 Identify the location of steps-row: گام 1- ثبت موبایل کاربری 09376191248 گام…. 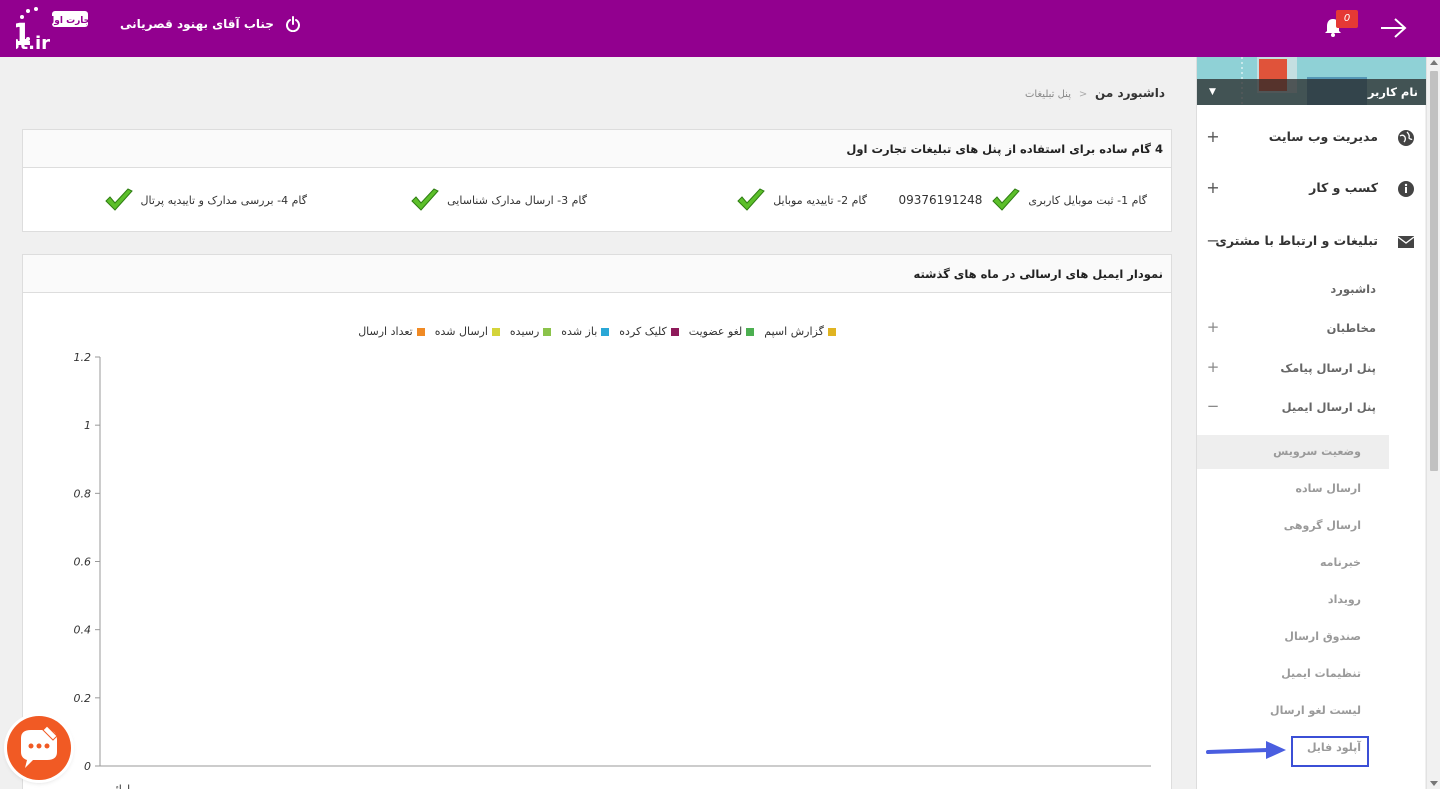
(597, 200).